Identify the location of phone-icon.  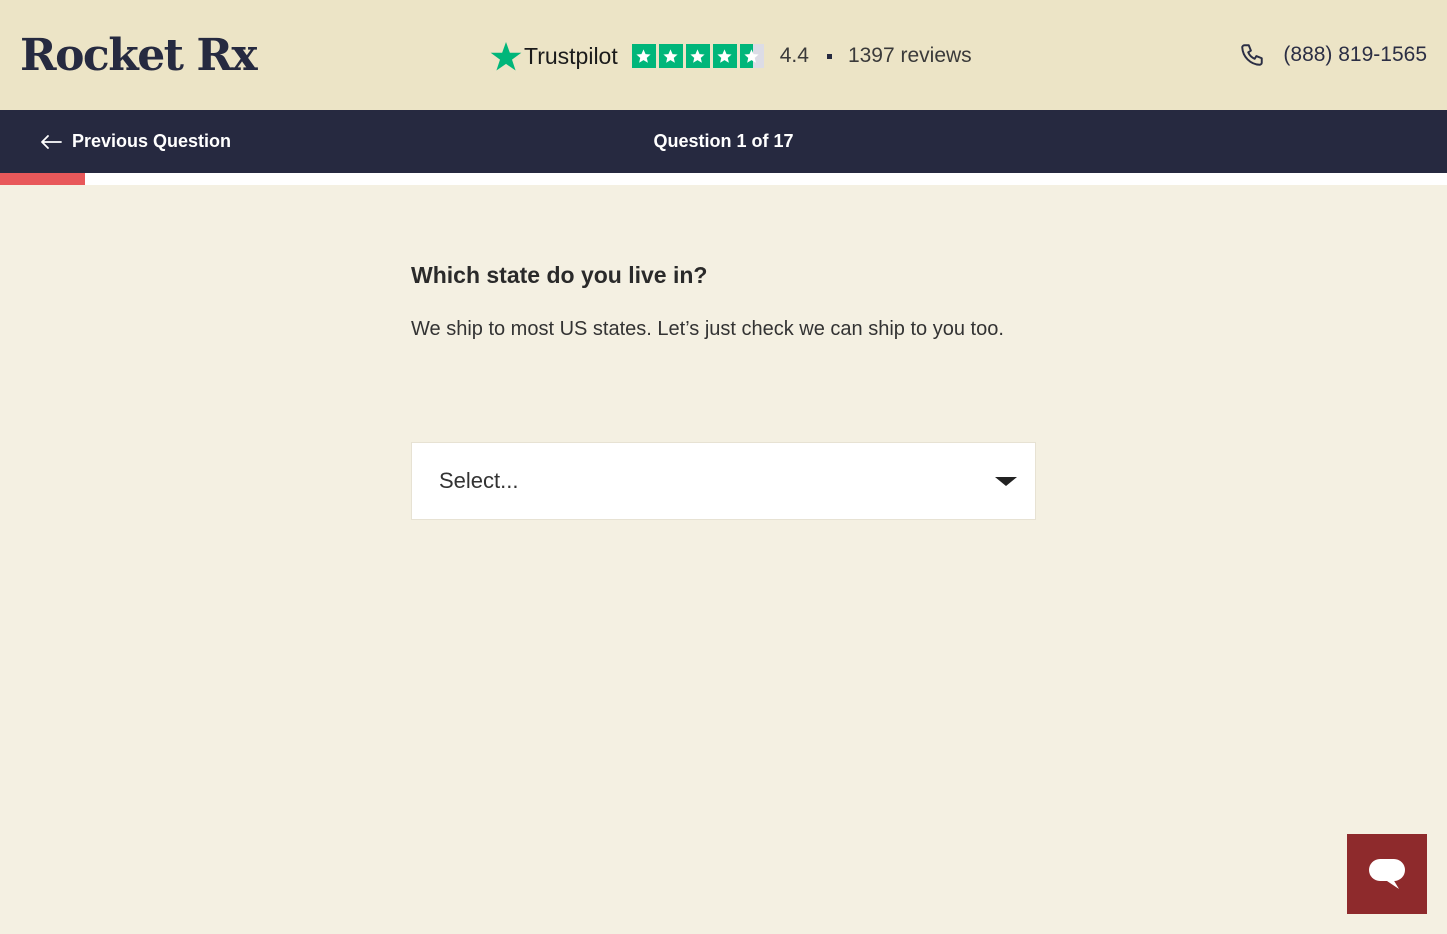
(1252, 55).